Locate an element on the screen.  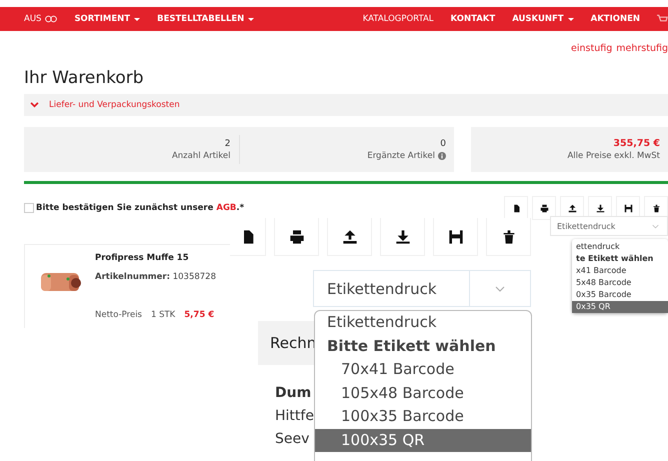
dropdown-option: 100x35 Barcode is located at coordinates (423, 416).